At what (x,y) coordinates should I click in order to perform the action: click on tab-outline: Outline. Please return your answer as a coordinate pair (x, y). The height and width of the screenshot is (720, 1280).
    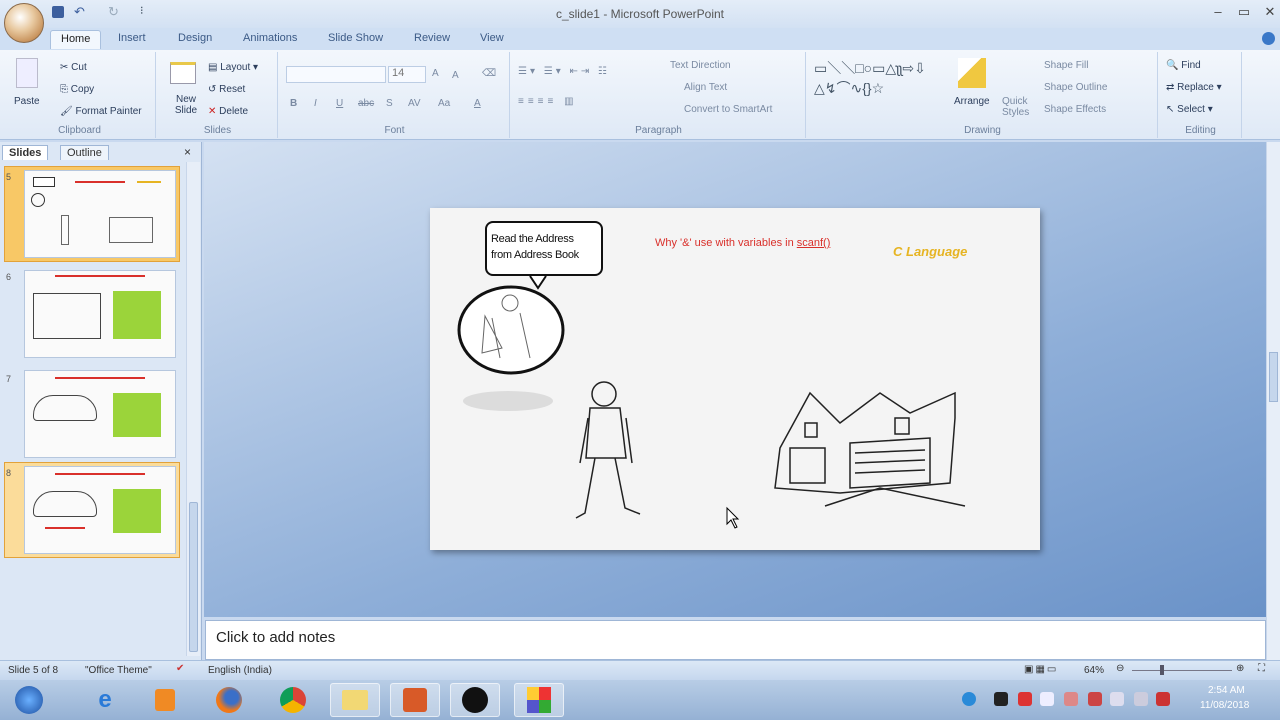
    Looking at the image, I should click on (84, 152).